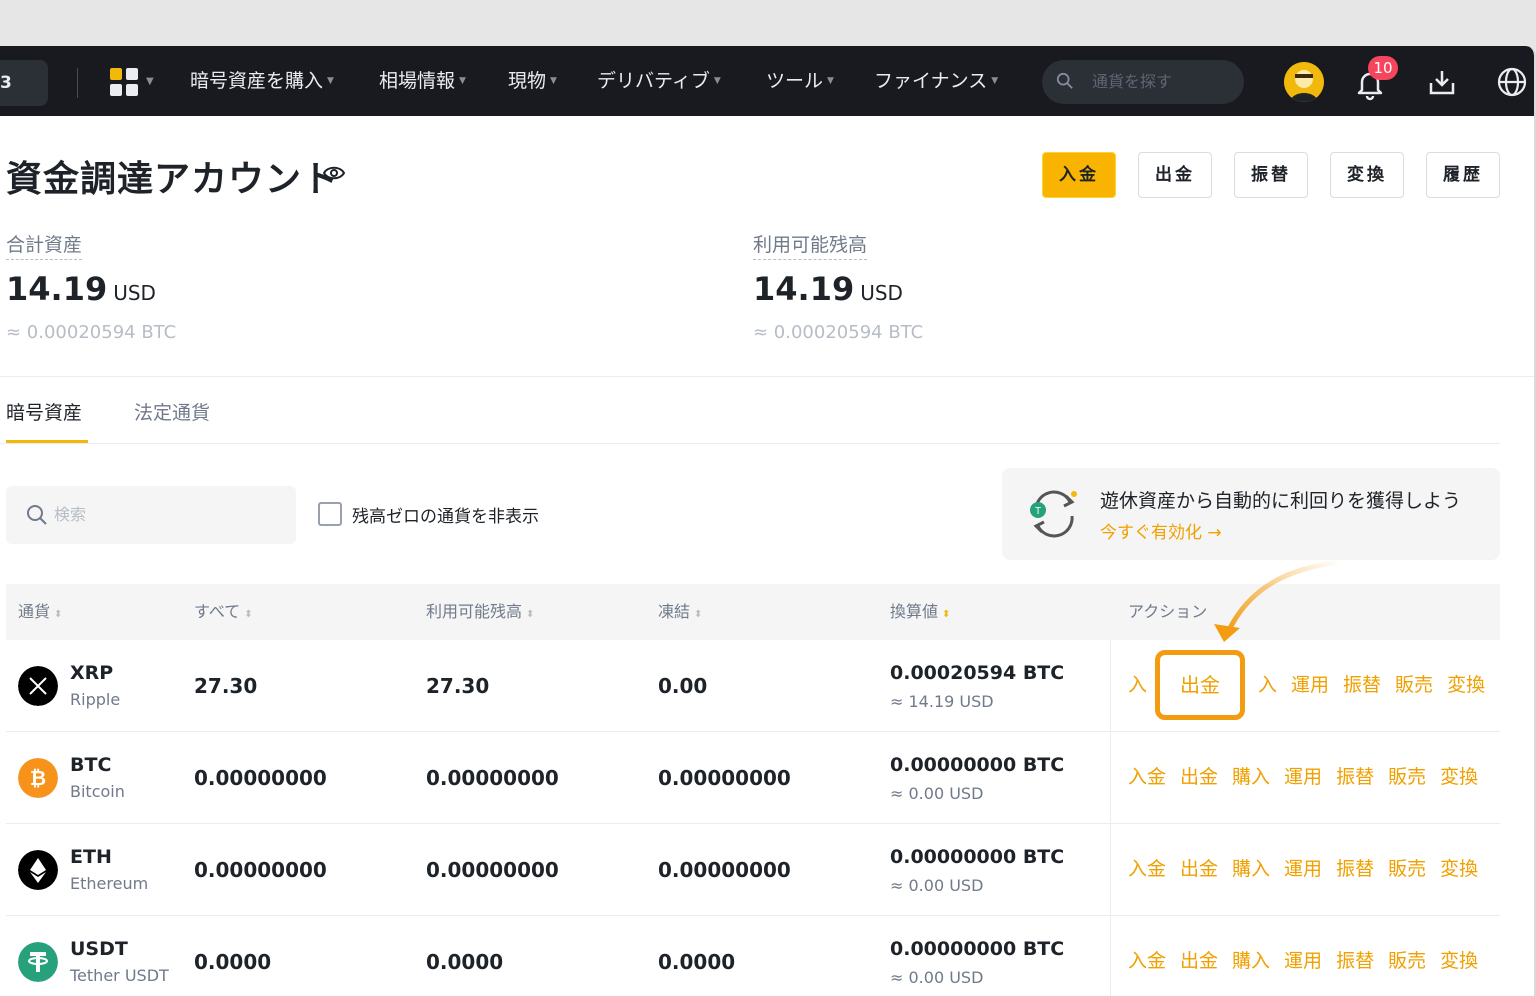  What do you see at coordinates (262, 81) in the screenshot?
I see `nav-buy-crypto: 暗号資産を購入 ▼` at bounding box center [262, 81].